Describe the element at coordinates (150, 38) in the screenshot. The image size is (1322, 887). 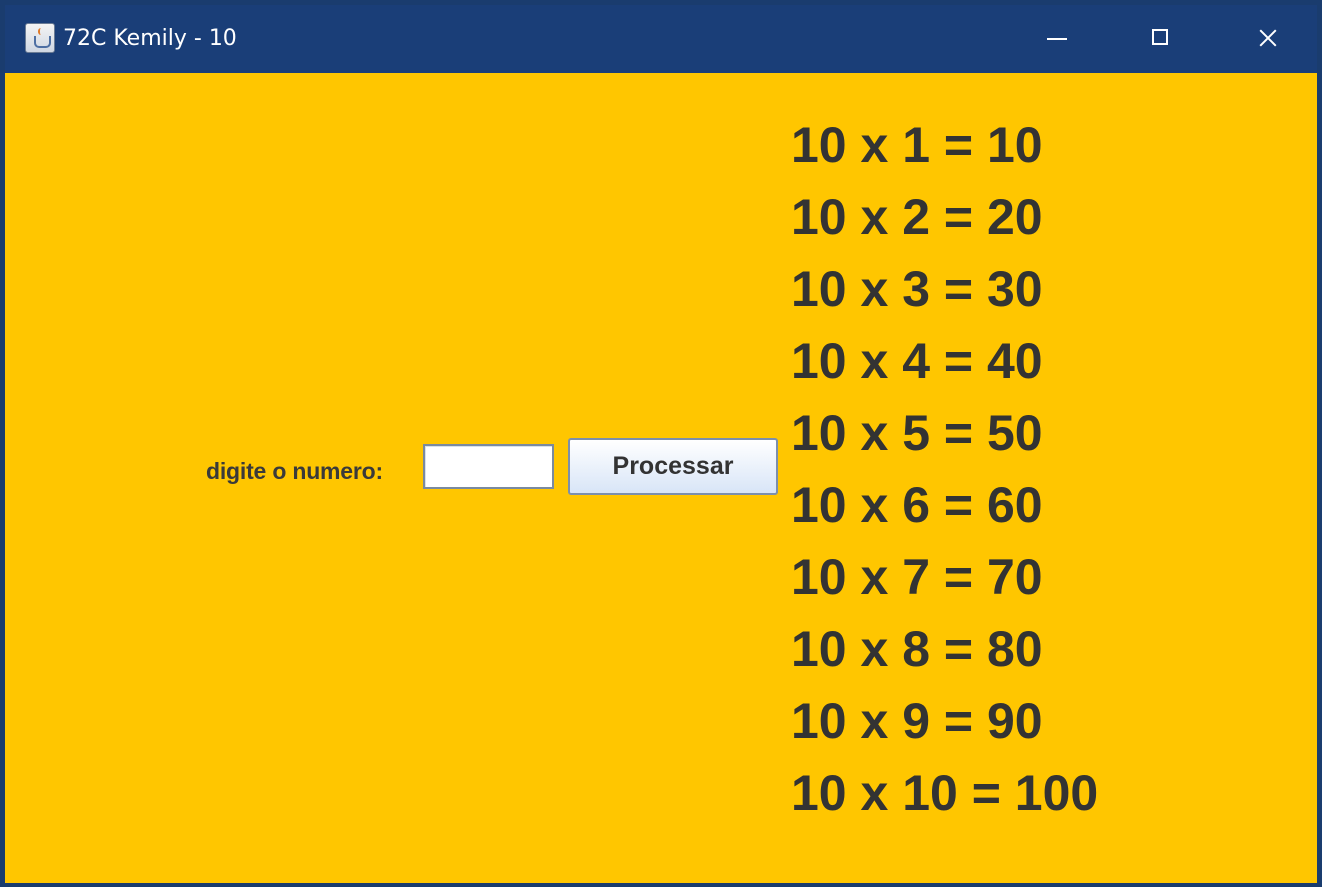
I see `window-title: 72C Kemily - 10` at that location.